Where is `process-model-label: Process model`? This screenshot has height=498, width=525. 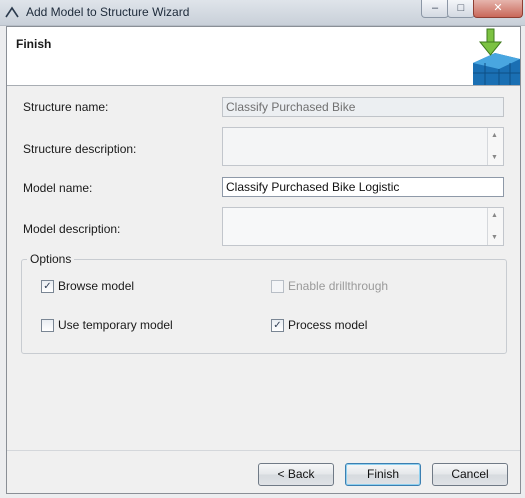
process-model-label: Process model is located at coordinates (327, 325).